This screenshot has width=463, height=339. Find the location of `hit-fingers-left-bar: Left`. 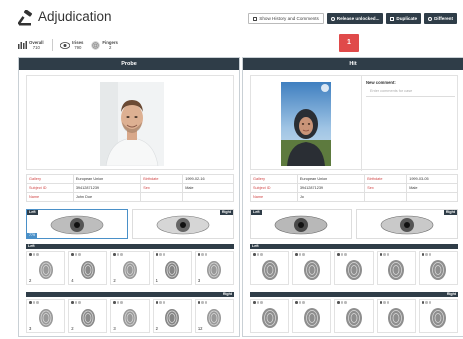

hit-fingers-left-bar: Left is located at coordinates (354, 246).